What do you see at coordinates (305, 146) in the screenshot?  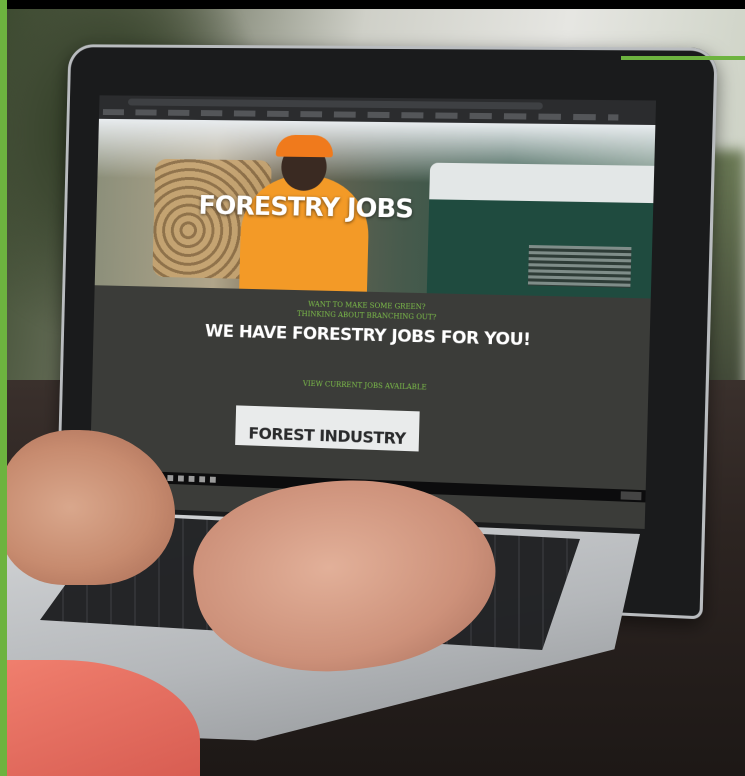 I see `hard-hat` at bounding box center [305, 146].